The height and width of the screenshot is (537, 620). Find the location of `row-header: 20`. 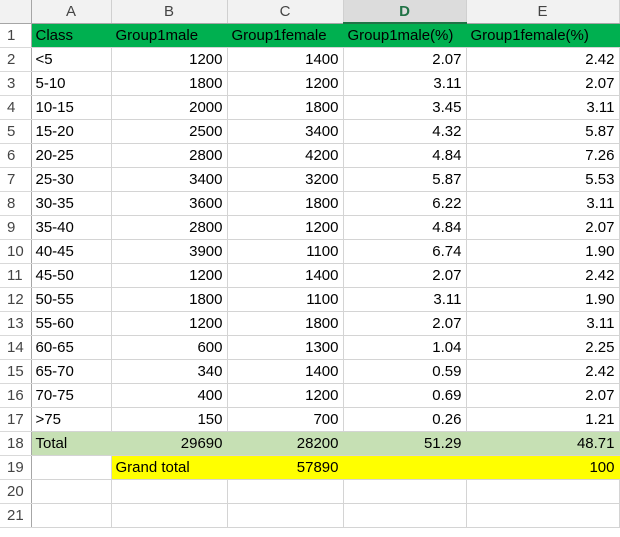

row-header: 20 is located at coordinates (16, 491).